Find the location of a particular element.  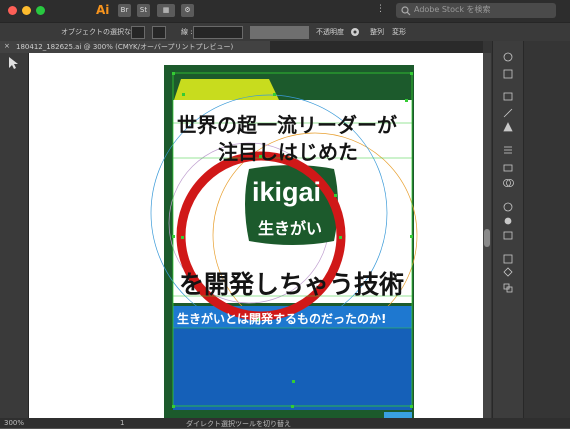

zoom-level: 300% is located at coordinates (14, 423).